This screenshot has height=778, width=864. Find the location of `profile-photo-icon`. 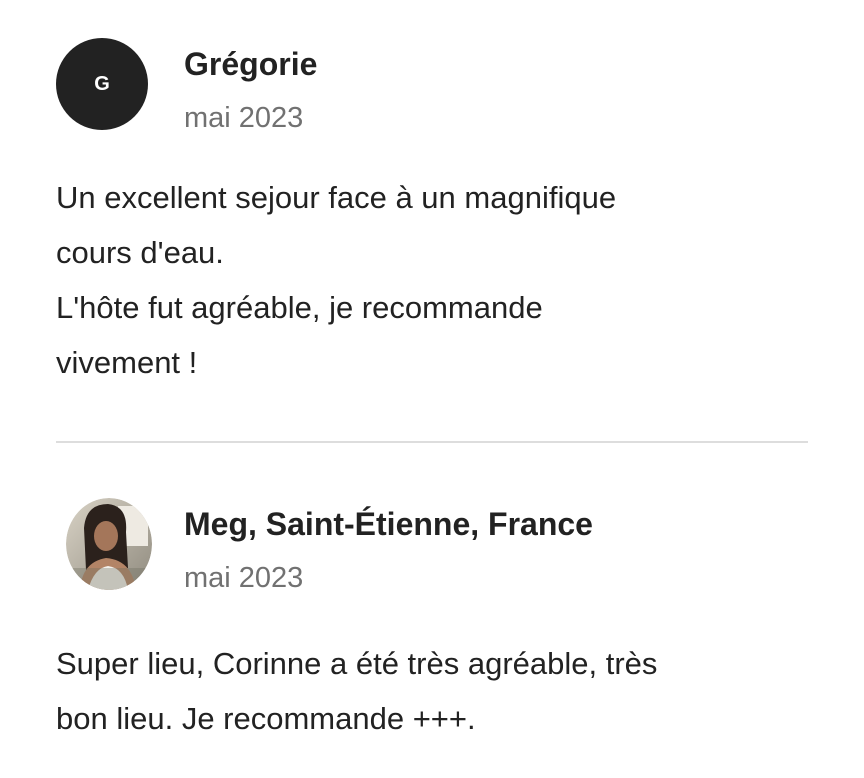

profile-photo-icon is located at coordinates (109, 544).